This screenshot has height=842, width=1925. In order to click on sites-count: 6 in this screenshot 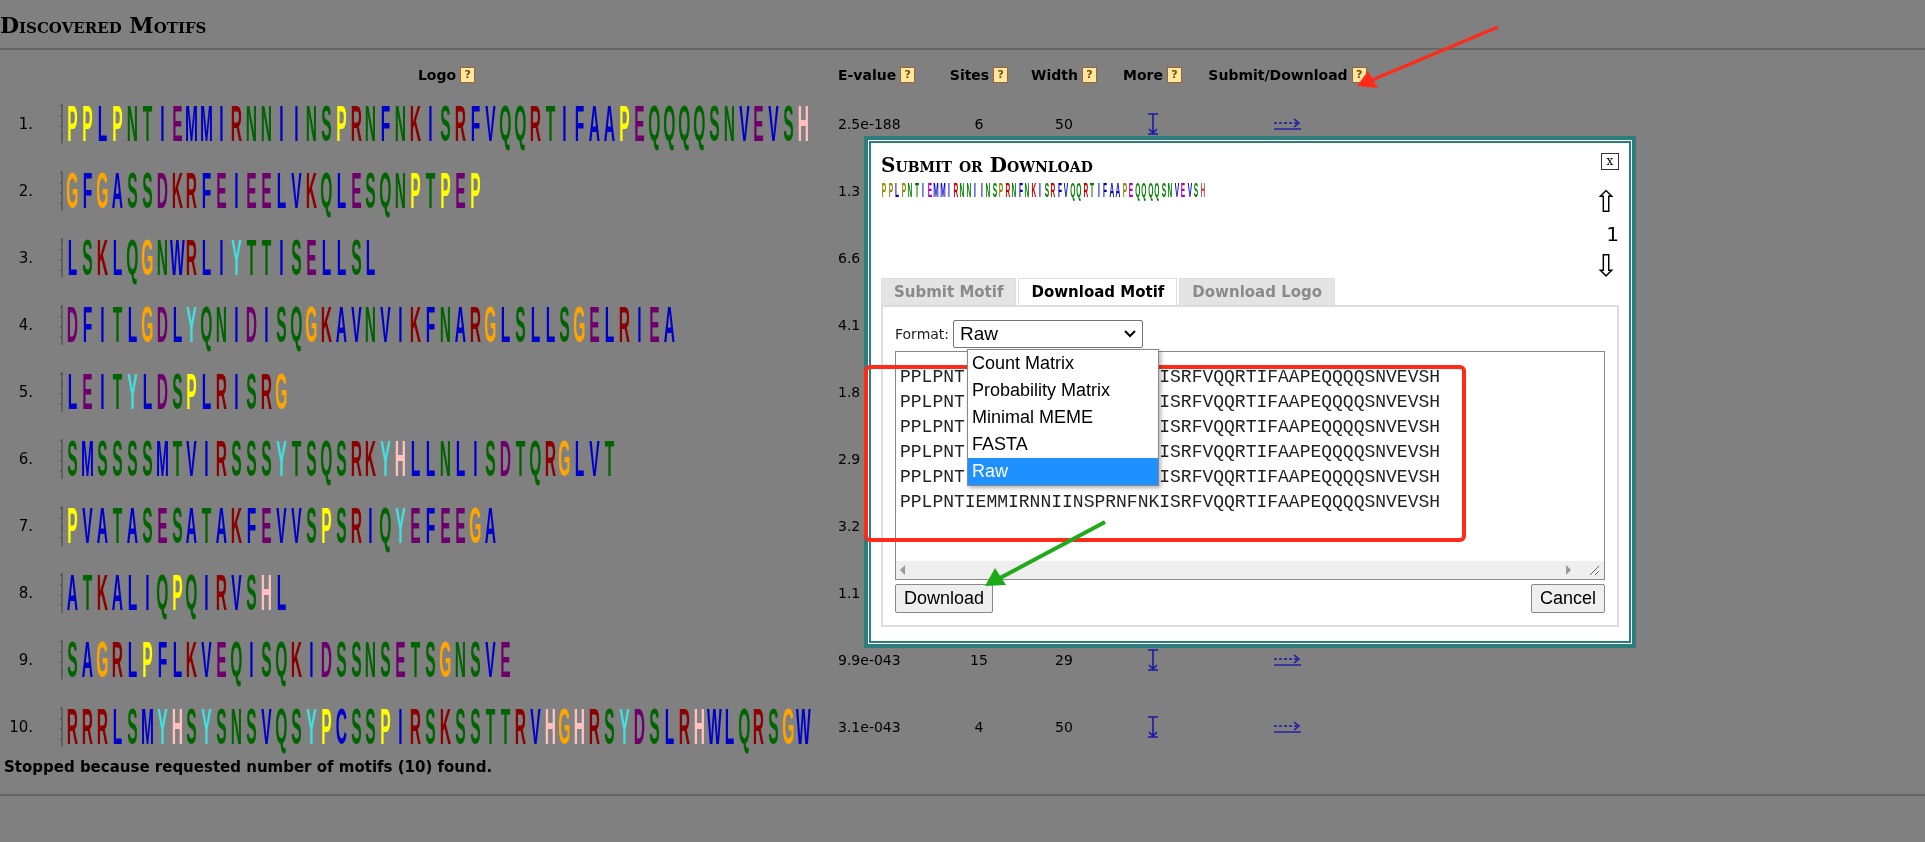, I will do `click(979, 123)`.